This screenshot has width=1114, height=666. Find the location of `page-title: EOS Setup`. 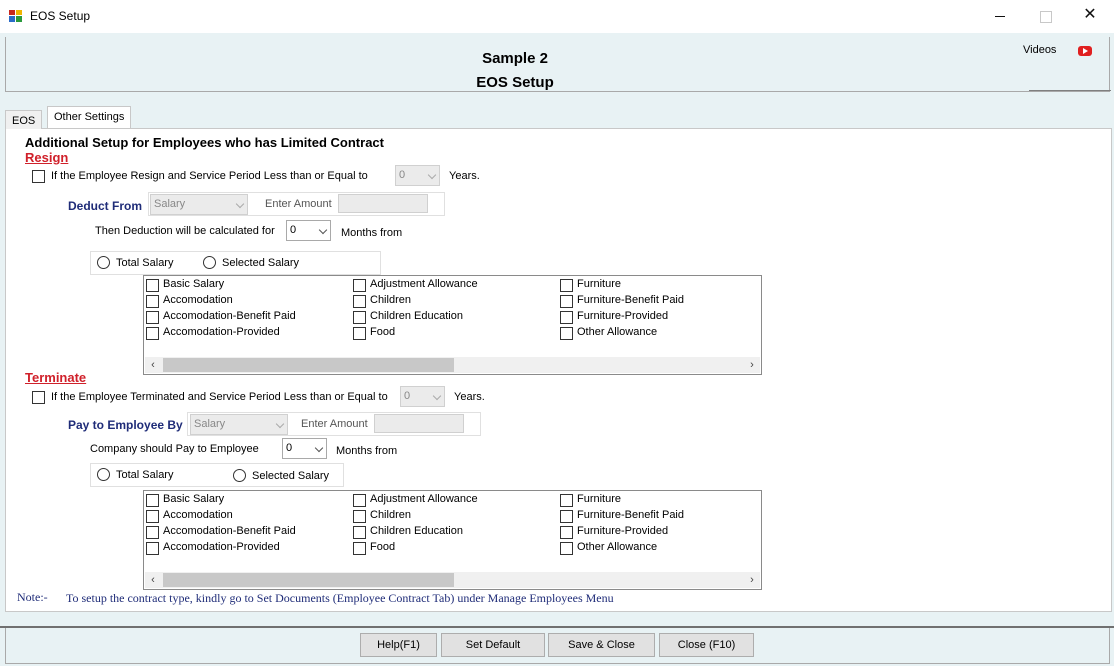

page-title: EOS Setup is located at coordinates (515, 82).